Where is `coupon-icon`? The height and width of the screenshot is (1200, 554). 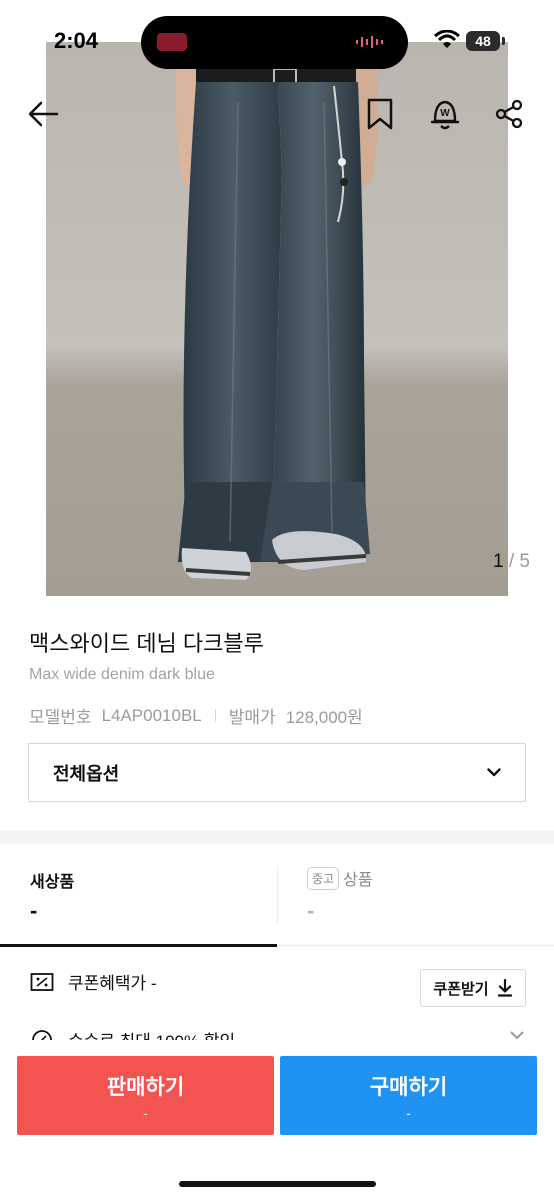 coupon-icon is located at coordinates (42, 981).